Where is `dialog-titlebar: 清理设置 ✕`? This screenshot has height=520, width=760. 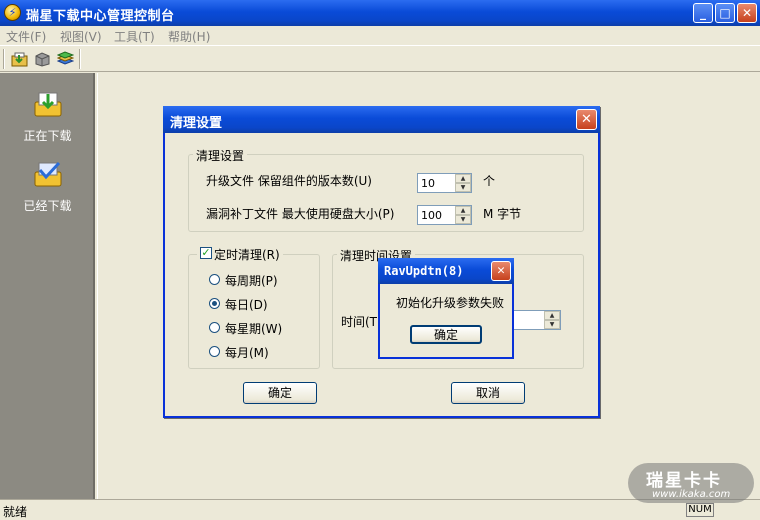
dialog-titlebar: 清理设置 ✕ is located at coordinates (381, 119).